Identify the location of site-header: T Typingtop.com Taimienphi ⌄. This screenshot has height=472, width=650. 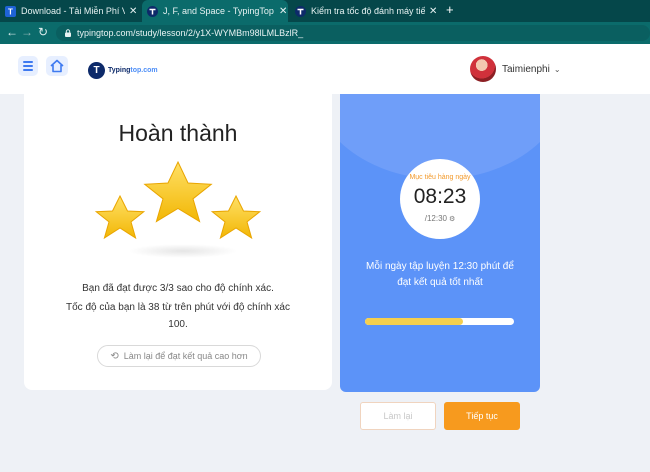
(325, 69).